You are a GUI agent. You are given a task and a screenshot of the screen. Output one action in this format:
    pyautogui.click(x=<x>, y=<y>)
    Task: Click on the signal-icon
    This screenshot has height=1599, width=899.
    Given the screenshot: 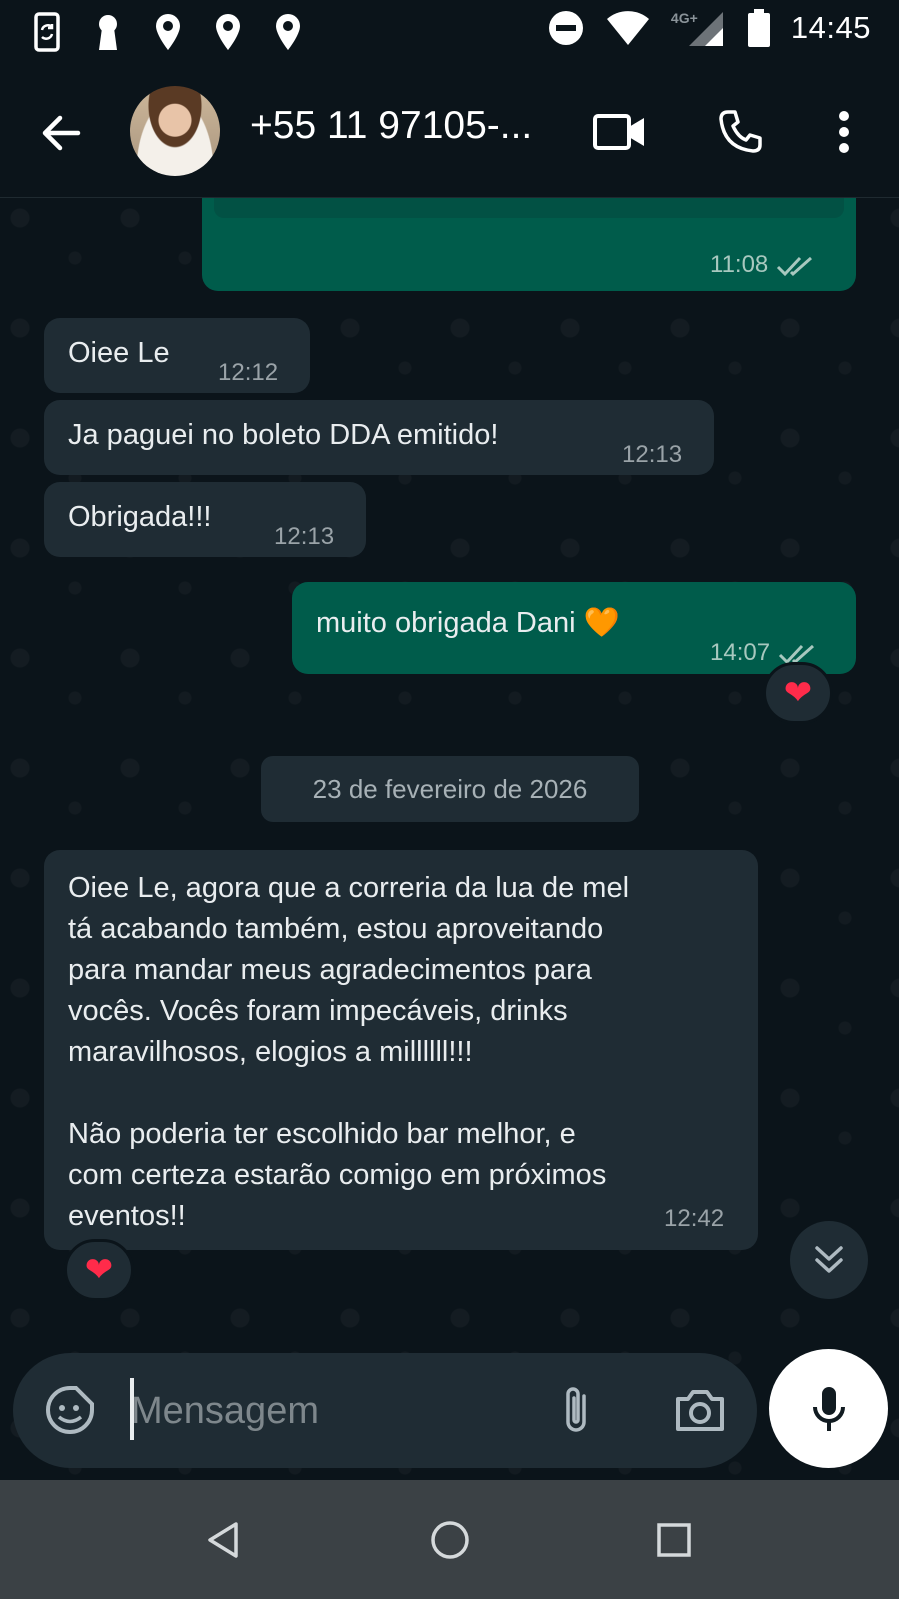 What is the action you would take?
    pyautogui.click(x=705, y=29)
    